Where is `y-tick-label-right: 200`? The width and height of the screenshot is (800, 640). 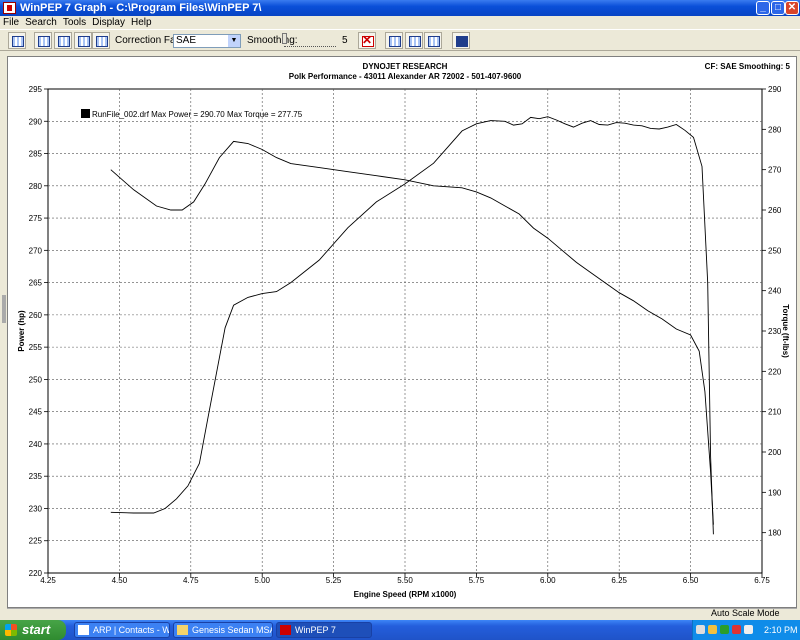
y-tick-label-right: 200 is located at coordinates (775, 452).